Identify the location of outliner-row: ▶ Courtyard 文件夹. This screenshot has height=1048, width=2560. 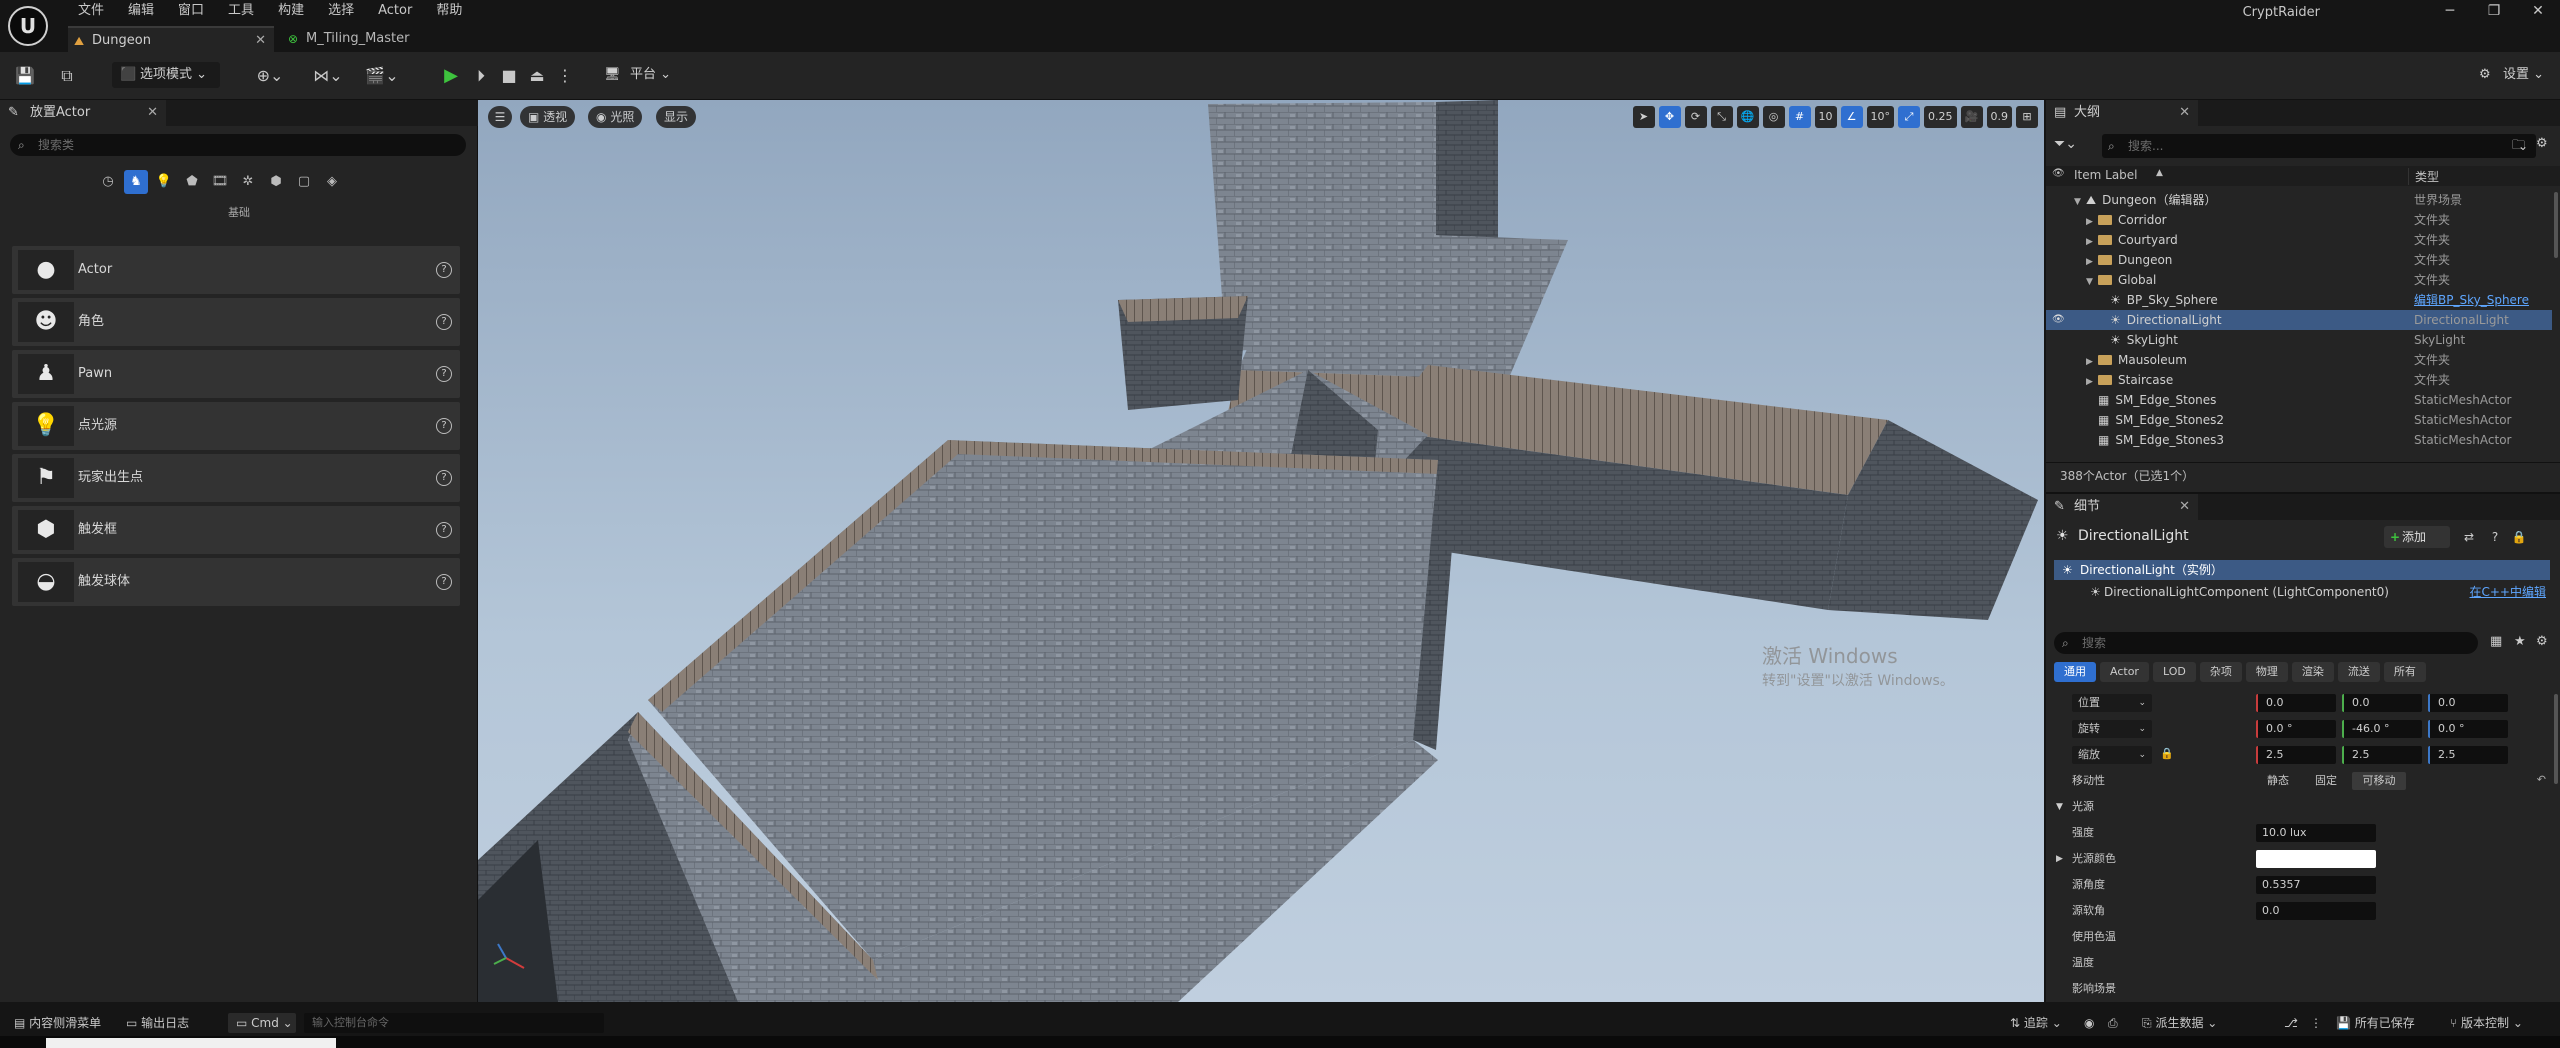
(2299, 240).